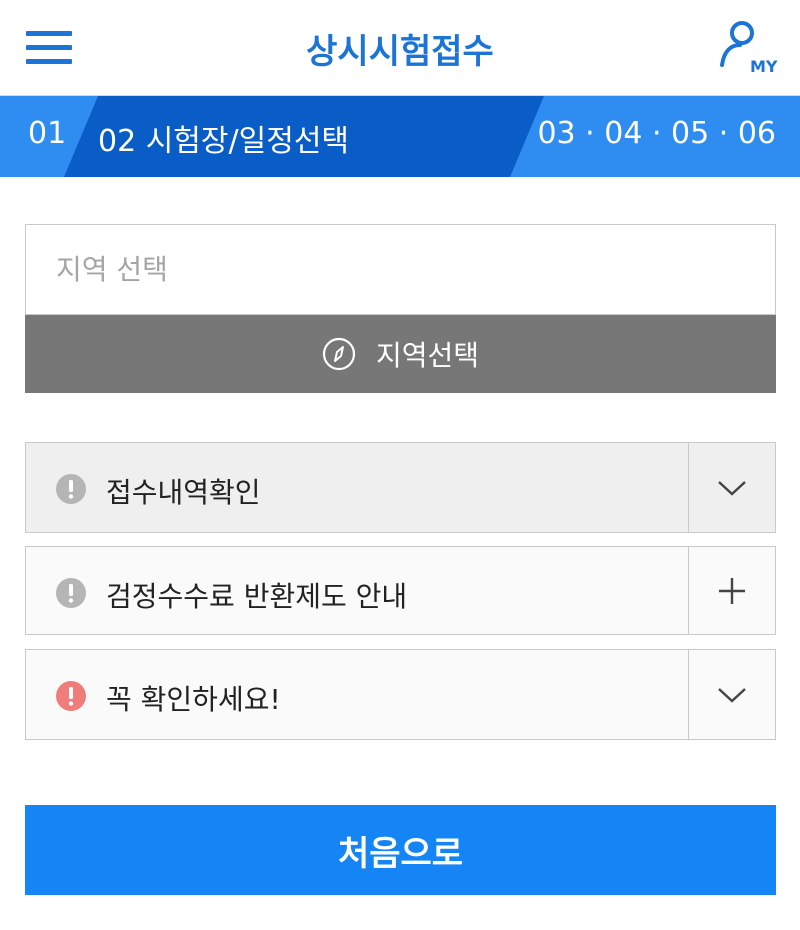 This screenshot has height=930, width=800. What do you see at coordinates (400, 487) in the screenshot?
I see `accordion-reception-history: 접수내역확인` at bounding box center [400, 487].